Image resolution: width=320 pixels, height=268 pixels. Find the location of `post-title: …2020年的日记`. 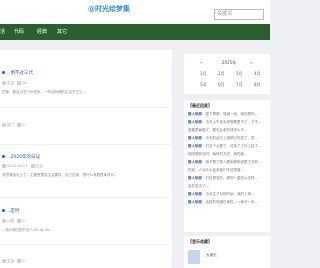

post-title: …2020年的日记 is located at coordinates (21, 157).